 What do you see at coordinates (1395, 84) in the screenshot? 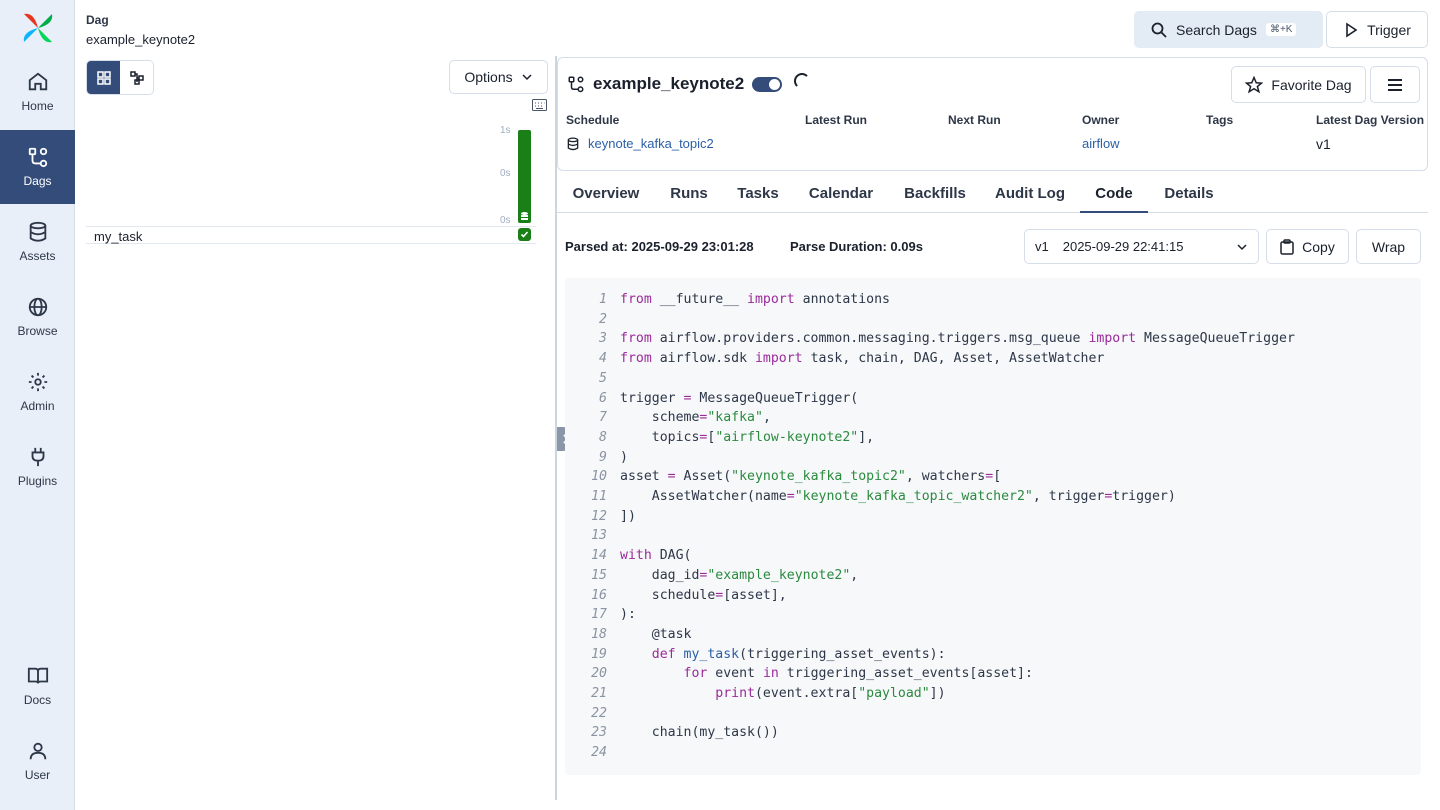
I see `dag-menu-button` at bounding box center [1395, 84].